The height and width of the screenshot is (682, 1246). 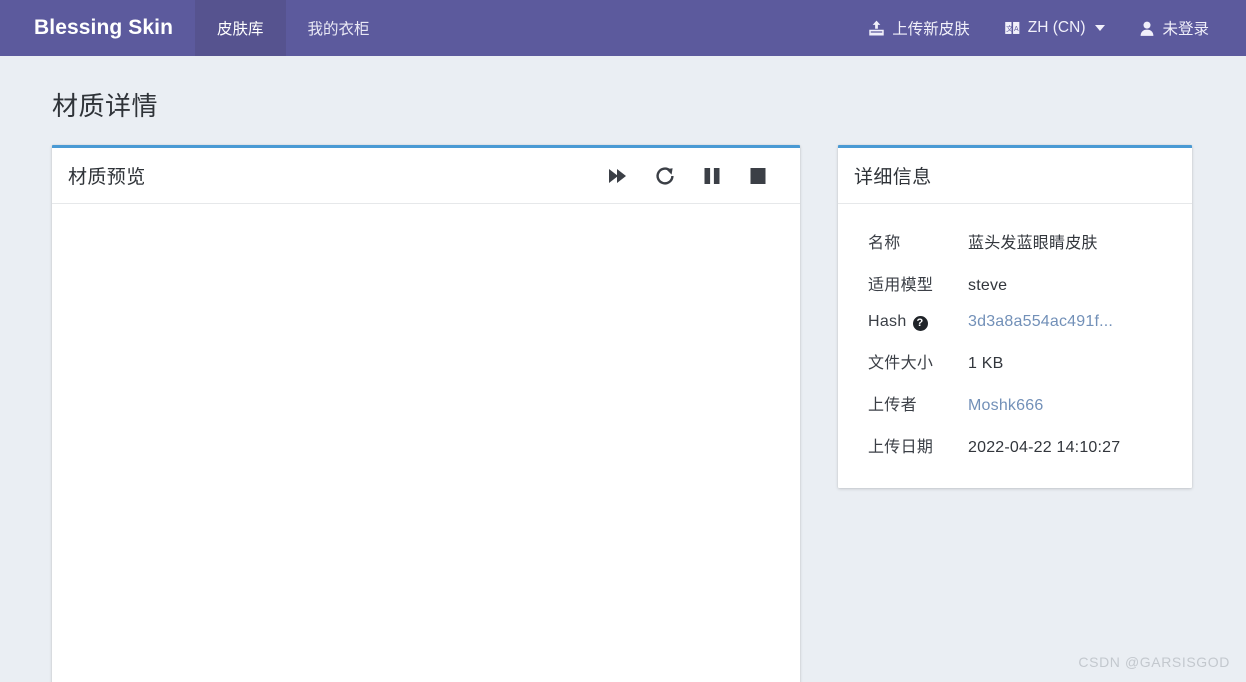 What do you see at coordinates (694, 176) in the screenshot?
I see `preview-card-tools` at bounding box center [694, 176].